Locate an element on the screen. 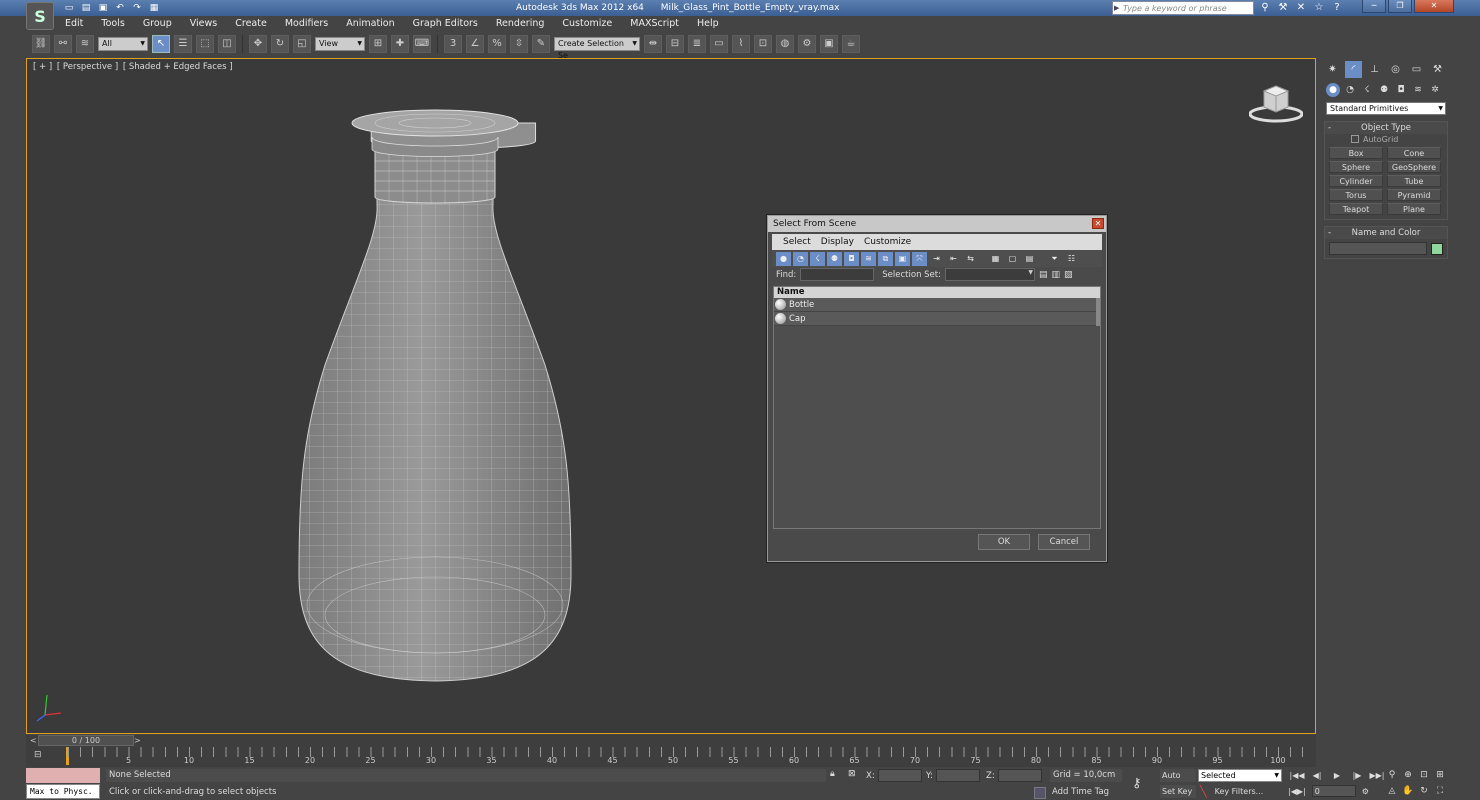  curve-editor-icon: ⌇ is located at coordinates (741, 44).